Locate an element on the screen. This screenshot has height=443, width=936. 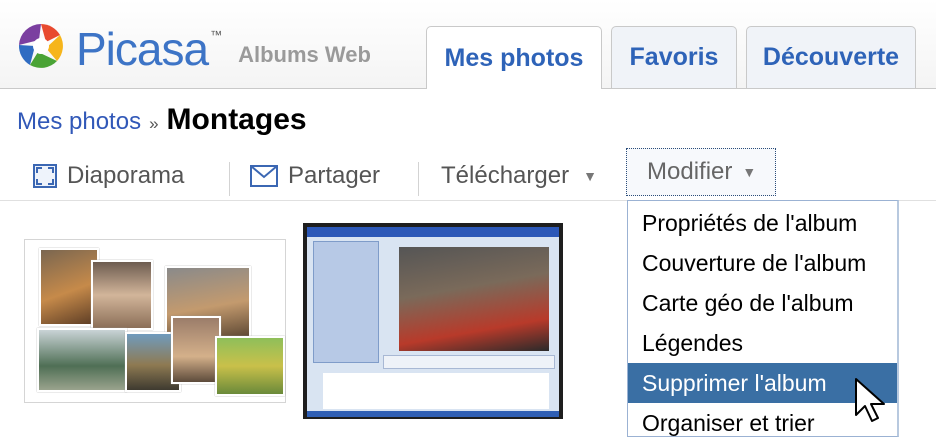
picasa-logo: Picasa ™ Albums Web is located at coordinates (193, 47).